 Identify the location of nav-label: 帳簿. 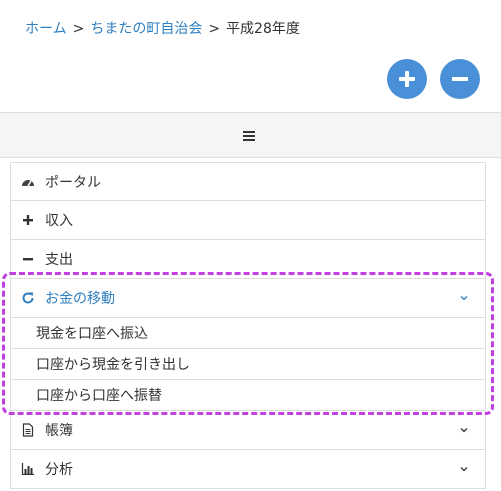
(59, 431).